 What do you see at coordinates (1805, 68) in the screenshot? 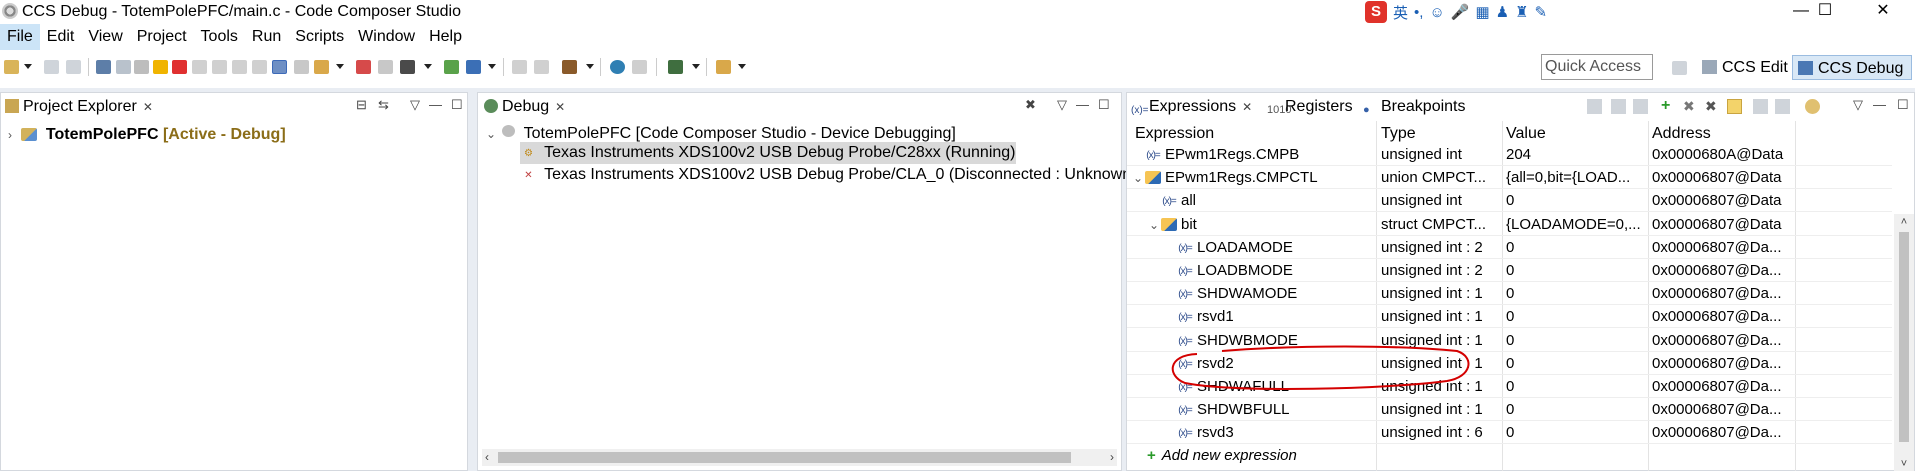
I see `ccs-debug-icon` at bounding box center [1805, 68].